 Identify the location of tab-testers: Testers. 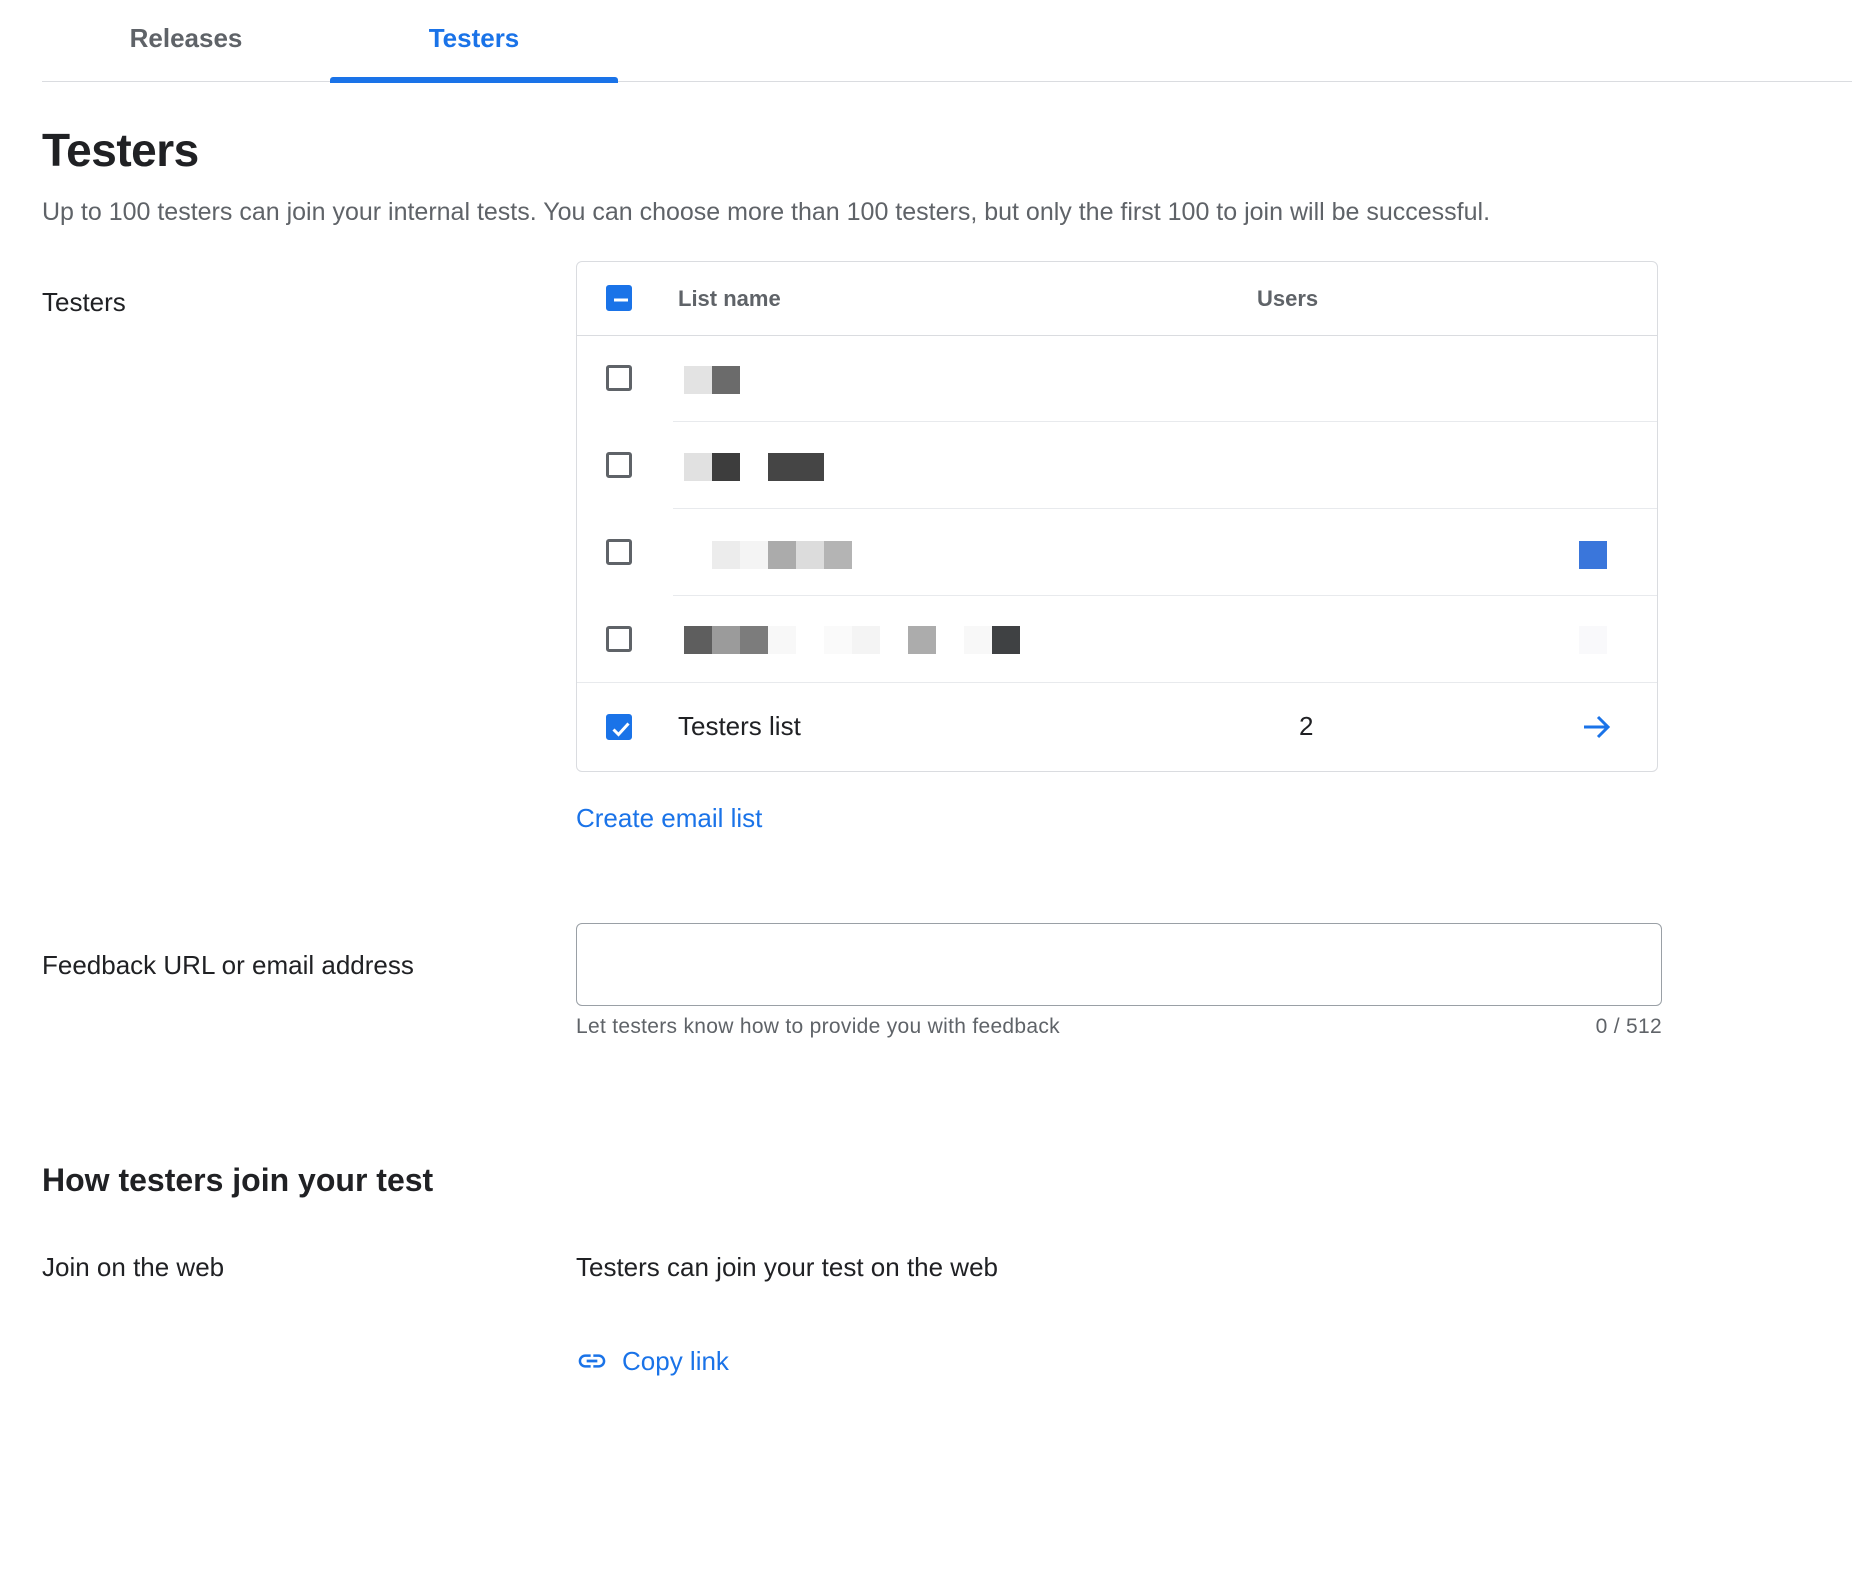
(474, 41).